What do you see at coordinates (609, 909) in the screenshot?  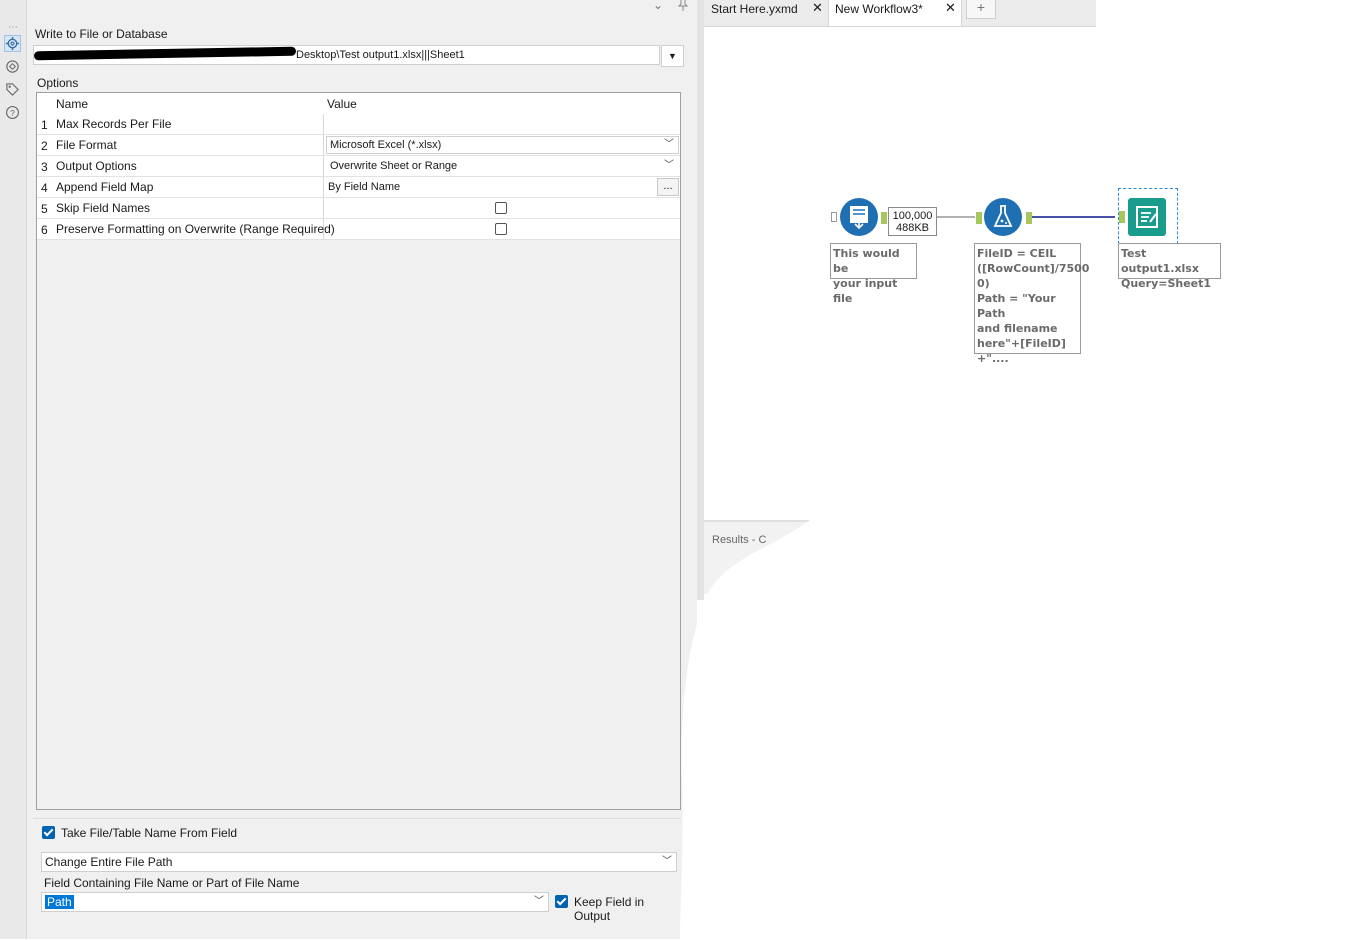 I see `keep-field-label: Keep Field in Output` at bounding box center [609, 909].